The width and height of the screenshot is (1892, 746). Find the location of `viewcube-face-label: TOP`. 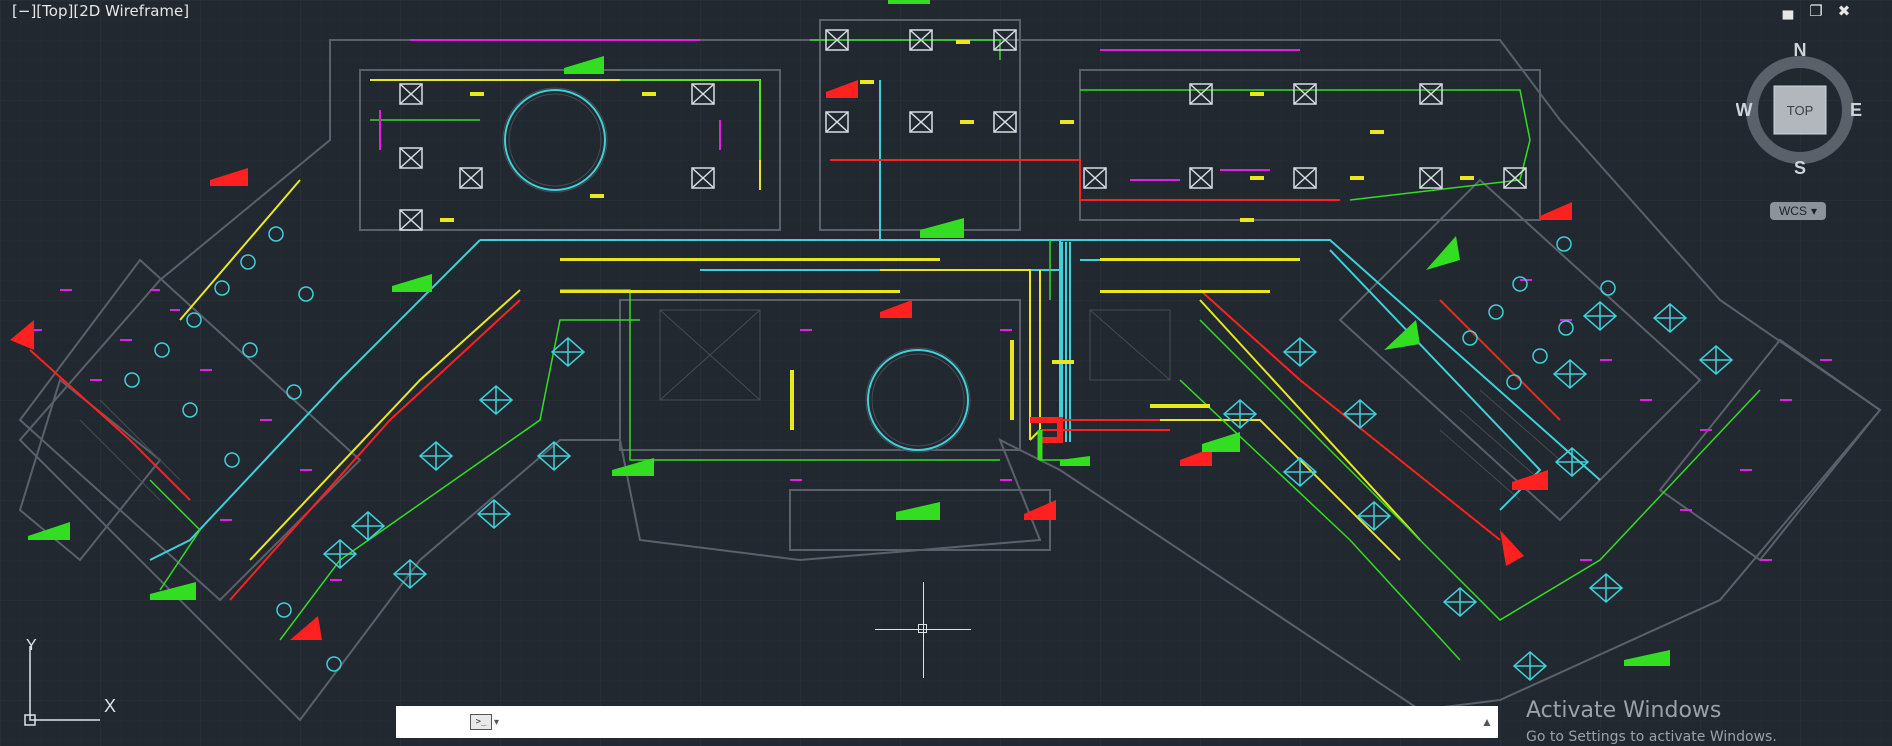

viewcube-face-label: TOP is located at coordinates (1800, 110).